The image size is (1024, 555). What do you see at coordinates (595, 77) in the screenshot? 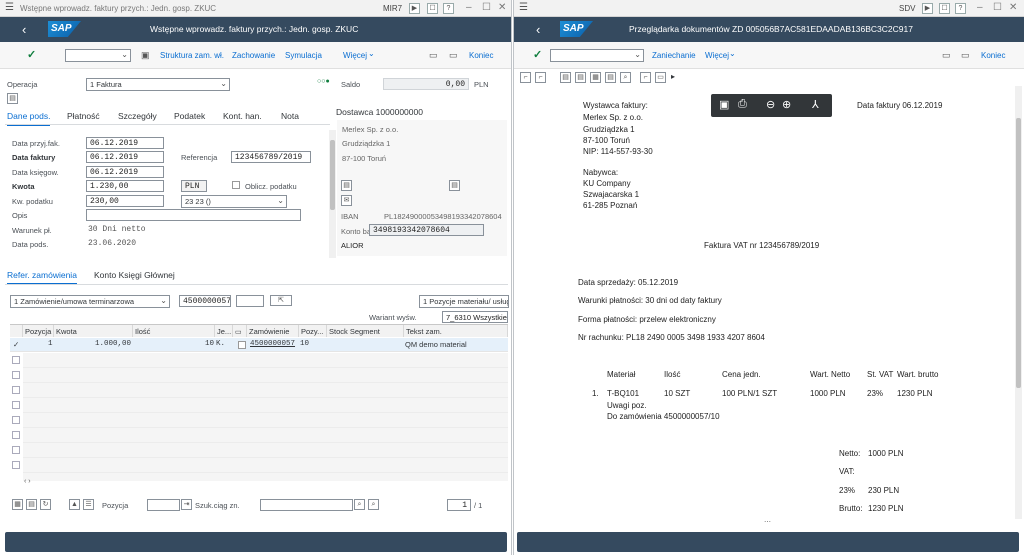
I see `viewer-tool-icon: ▦` at bounding box center [595, 77].